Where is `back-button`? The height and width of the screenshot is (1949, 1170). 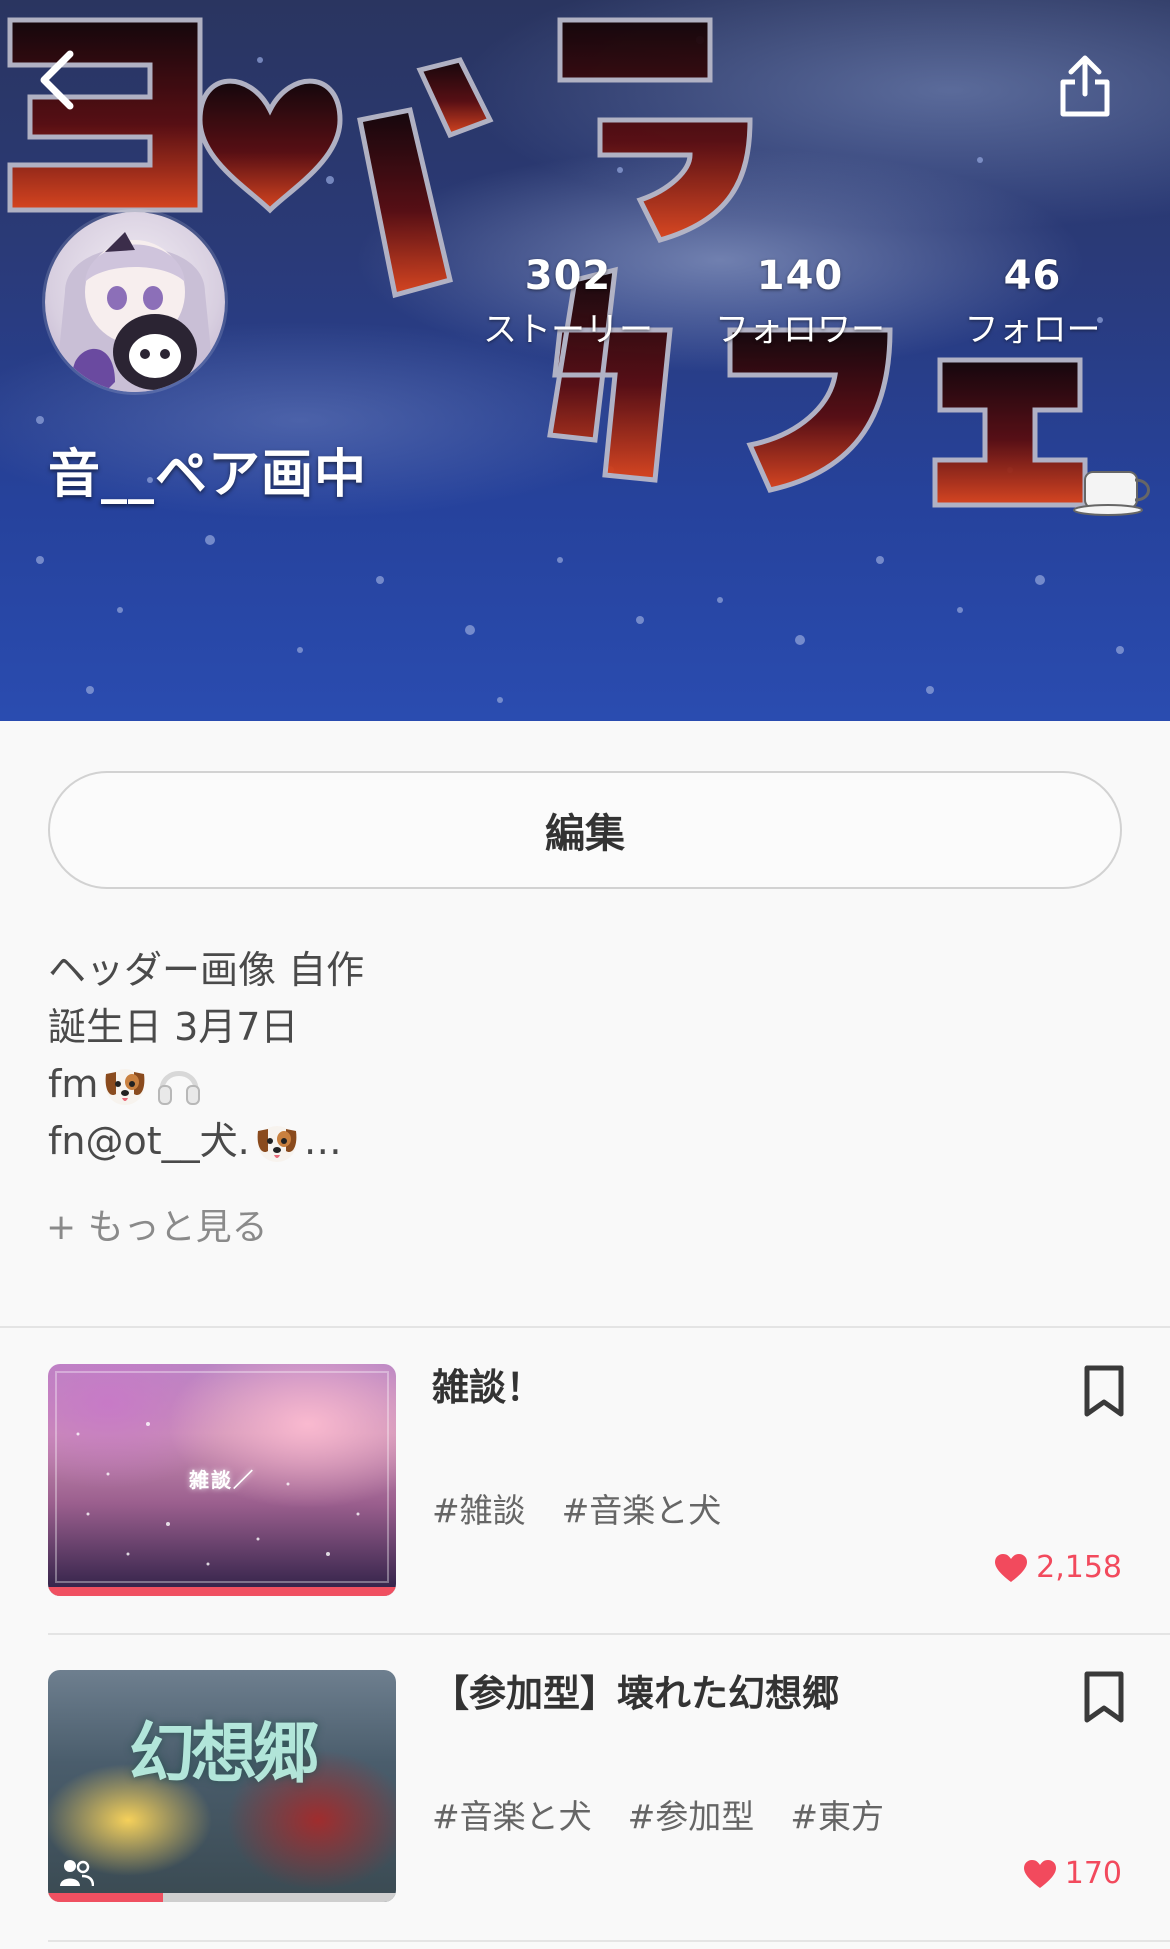 back-button is located at coordinates (58, 80).